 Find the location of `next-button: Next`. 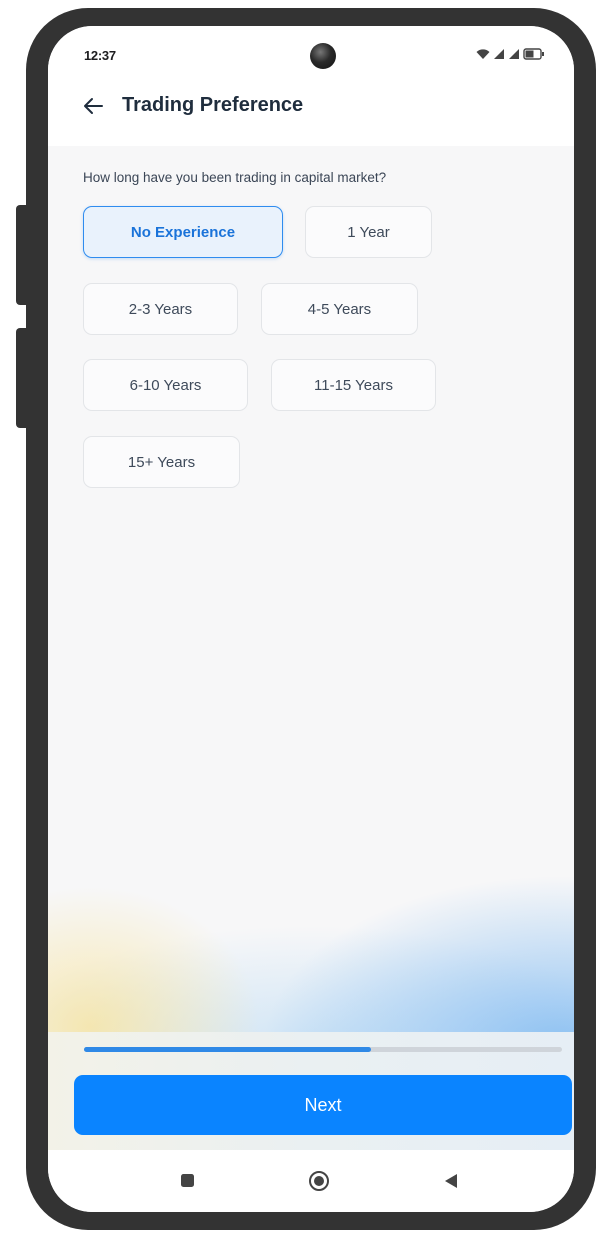

next-button: Next is located at coordinates (323, 1105).